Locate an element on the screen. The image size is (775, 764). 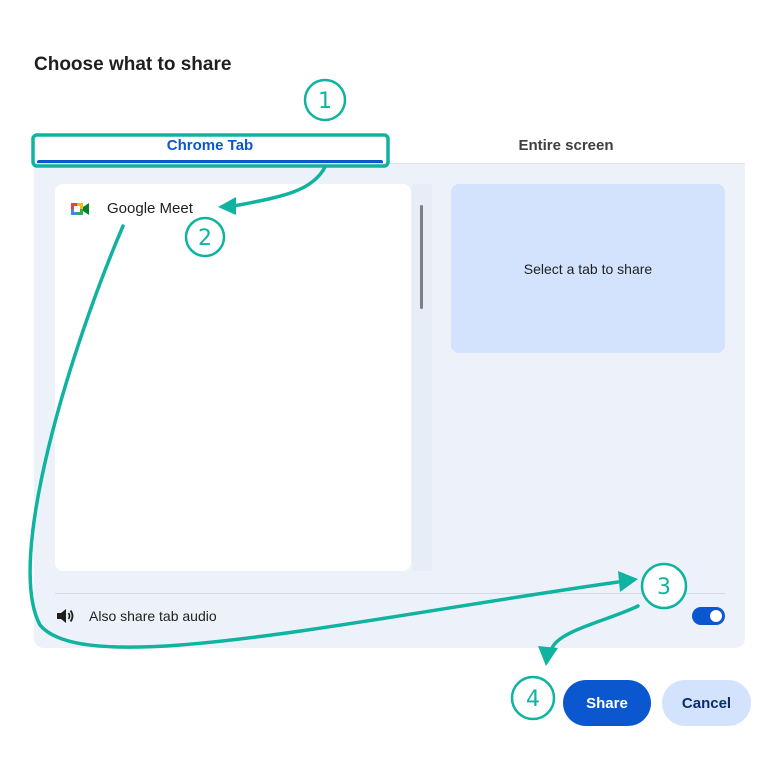
list-item-google-meet: Google Meet is located at coordinates (233, 209).